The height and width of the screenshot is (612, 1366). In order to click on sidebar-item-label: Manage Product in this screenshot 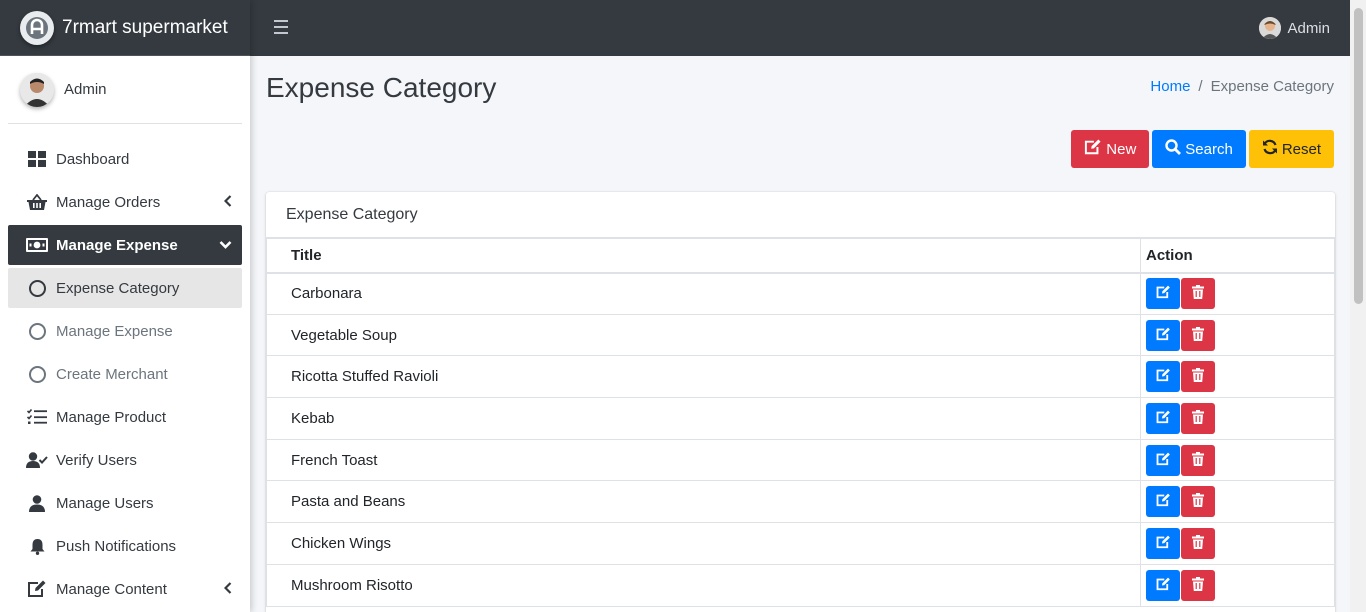, I will do `click(111, 417)`.